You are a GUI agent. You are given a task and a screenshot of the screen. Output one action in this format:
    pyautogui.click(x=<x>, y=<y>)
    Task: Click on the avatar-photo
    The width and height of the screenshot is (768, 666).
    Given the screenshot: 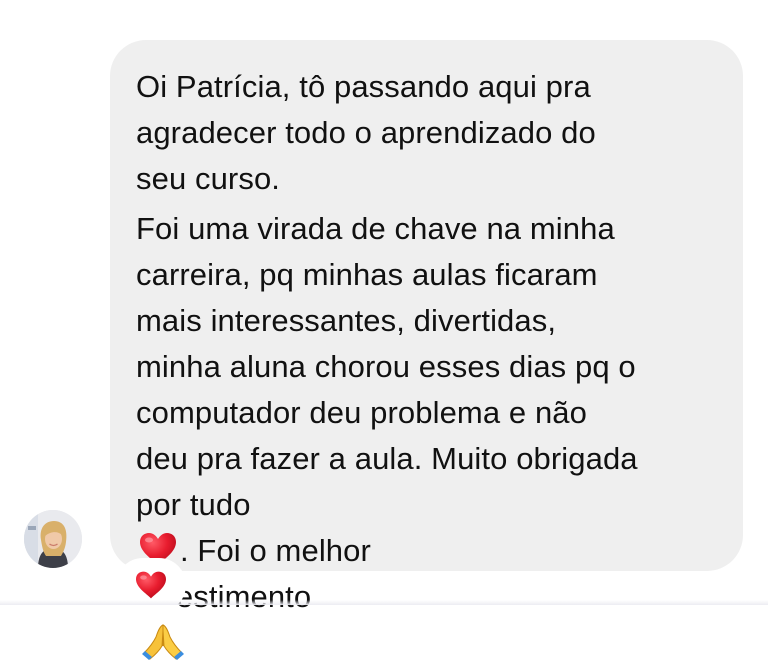 What is the action you would take?
    pyautogui.click(x=53, y=539)
    